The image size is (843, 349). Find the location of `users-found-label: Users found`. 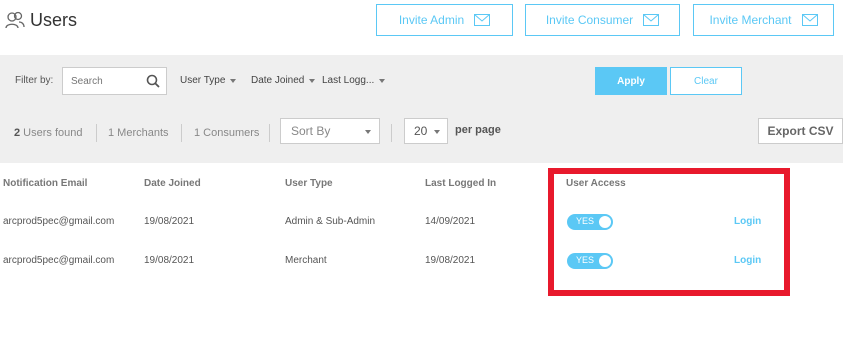

users-found-label: Users found is located at coordinates (51, 133).